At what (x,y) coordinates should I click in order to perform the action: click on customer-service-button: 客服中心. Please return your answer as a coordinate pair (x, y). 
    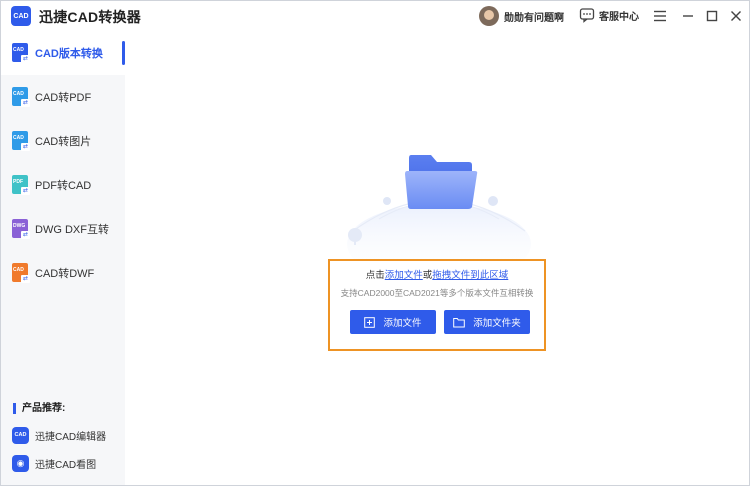
    Looking at the image, I should click on (609, 15).